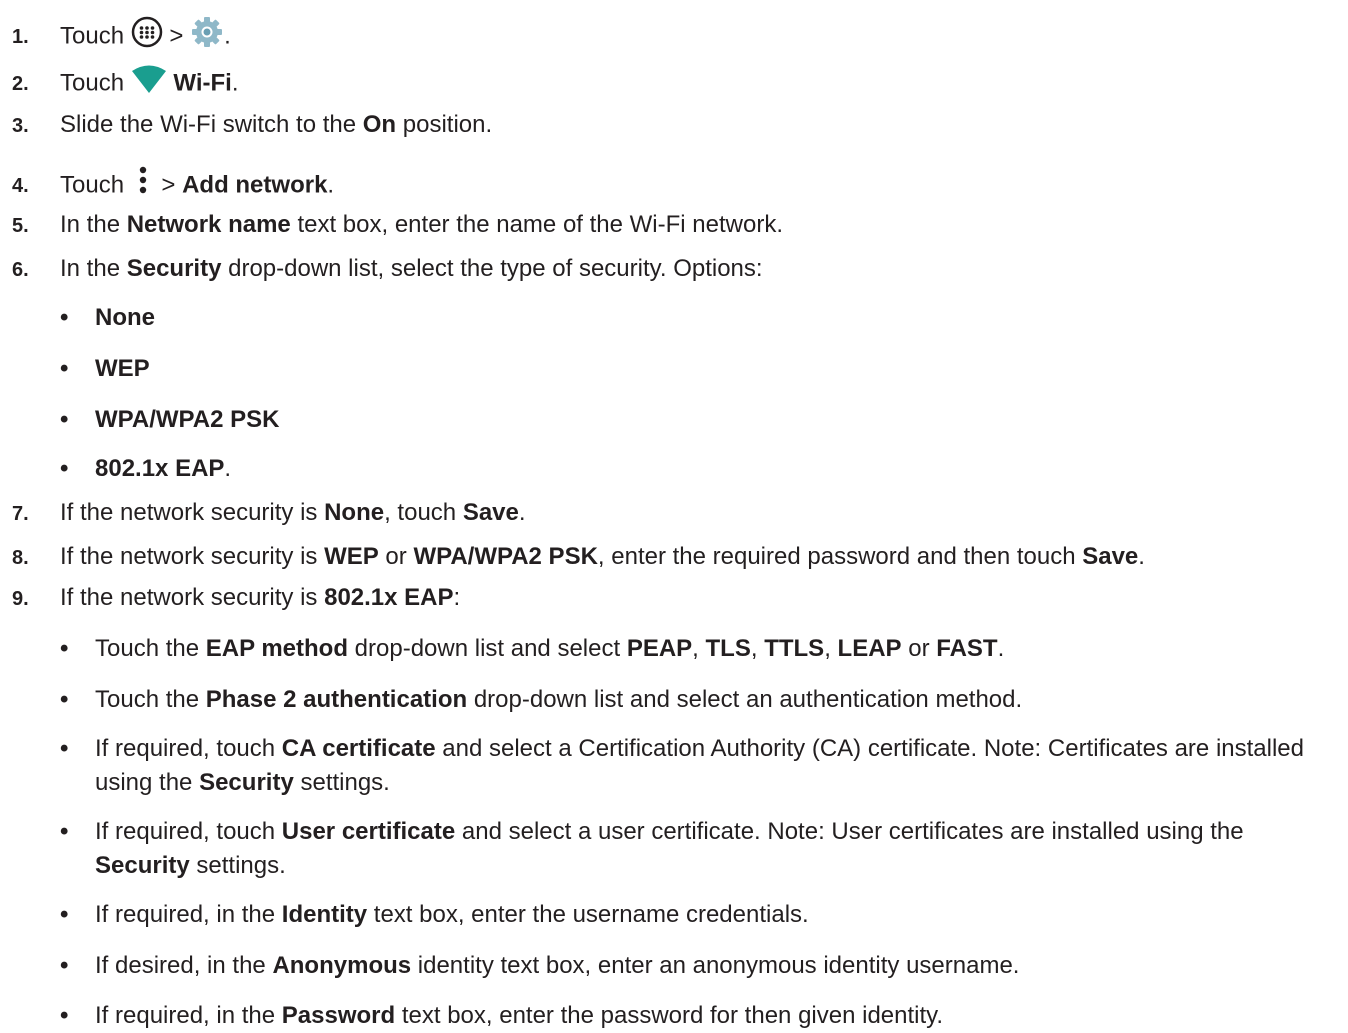 The width and height of the screenshot is (1348, 1033). I want to click on tls-label: TLS, so click(728, 648).